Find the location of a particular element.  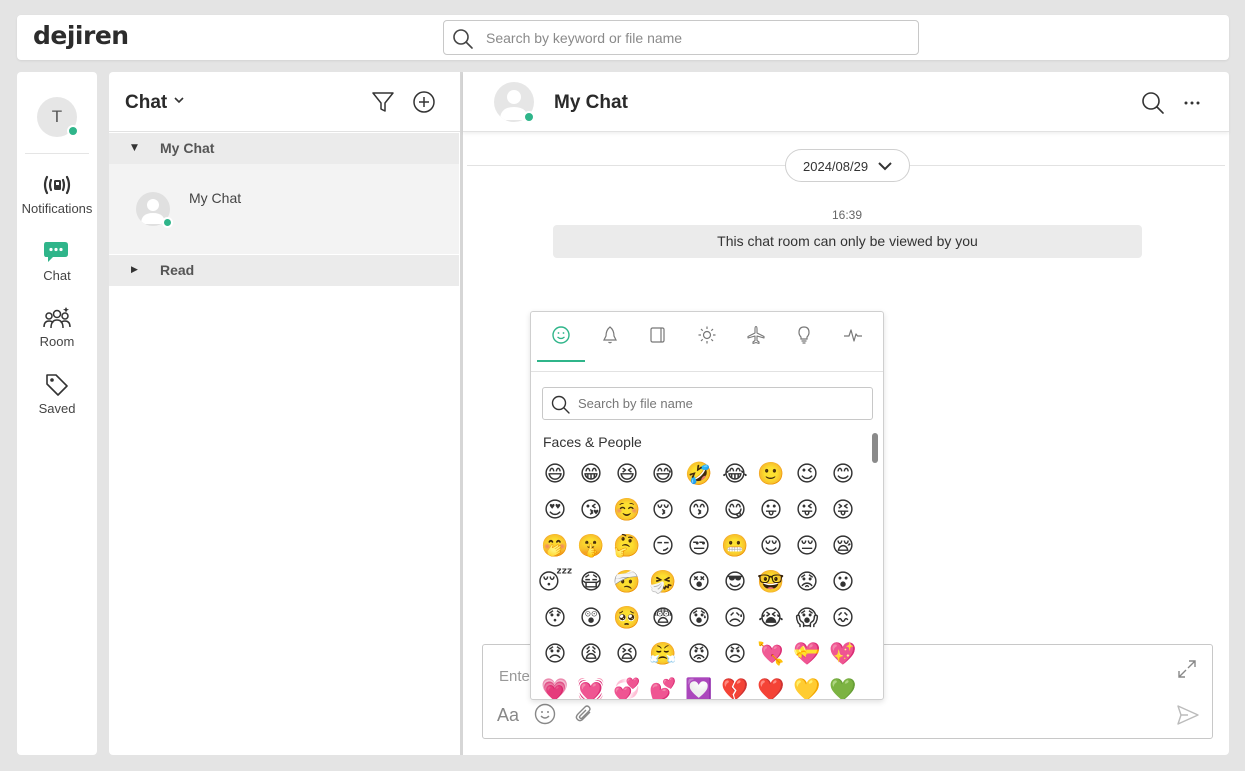

emoji-item: 🤕 is located at coordinates (627, 583).